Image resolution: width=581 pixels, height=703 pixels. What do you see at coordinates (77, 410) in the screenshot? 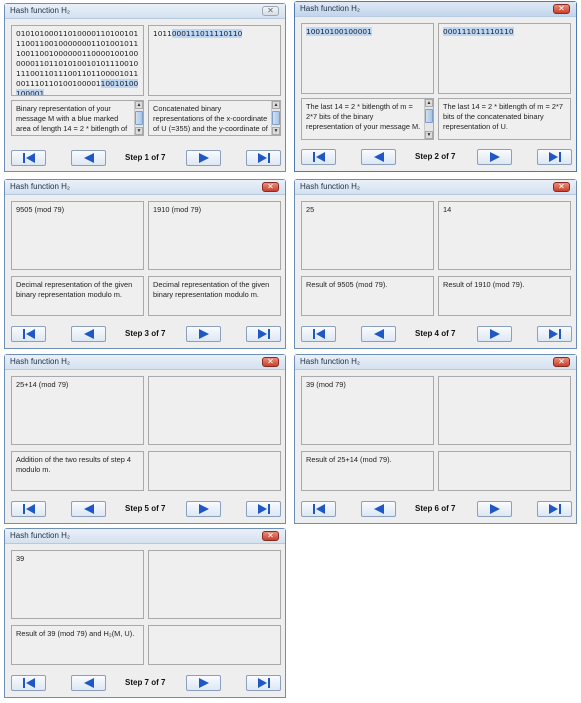
I see `left-value-pane: 25+14 (mod 79)` at bounding box center [77, 410].